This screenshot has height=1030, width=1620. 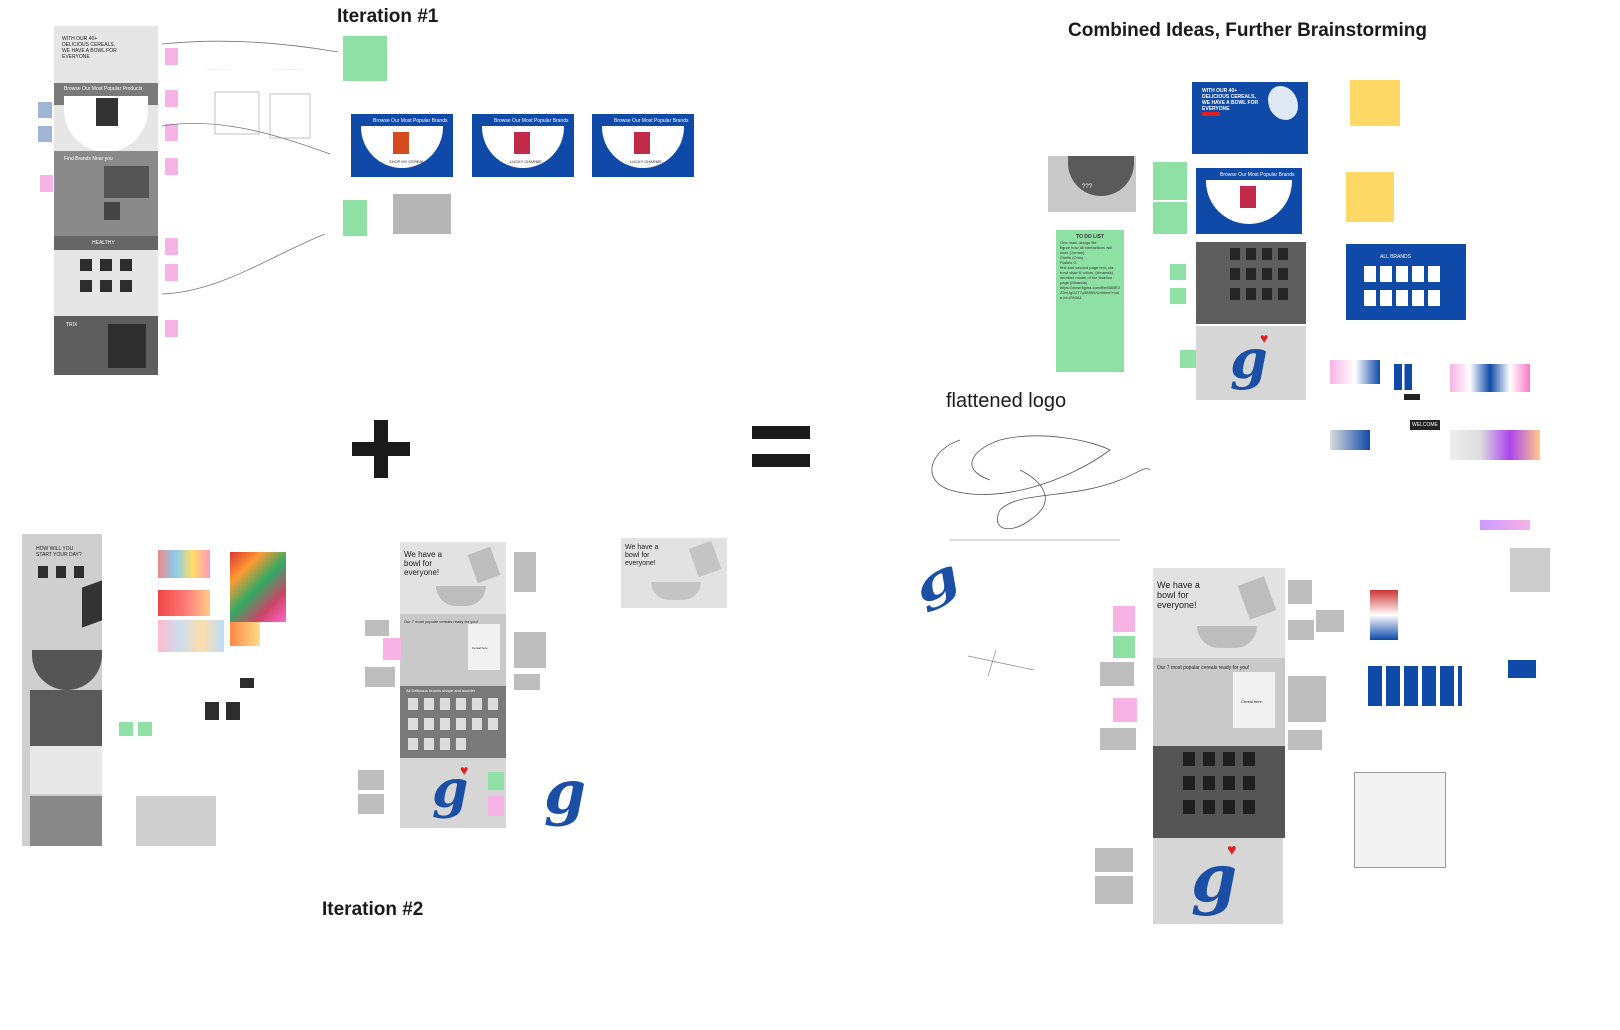 What do you see at coordinates (1251, 283) in the screenshot?
I see `combined-shelf-frame` at bounding box center [1251, 283].